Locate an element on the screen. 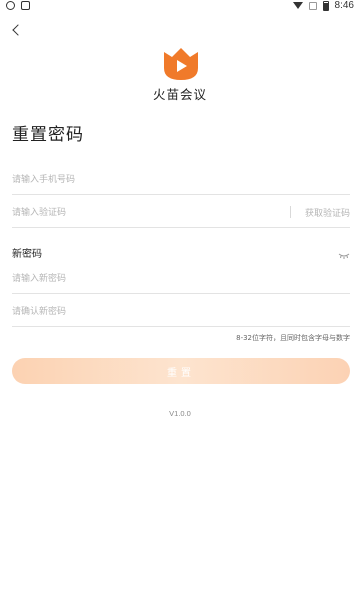  app-version: V1.0.0 is located at coordinates (180, 413).